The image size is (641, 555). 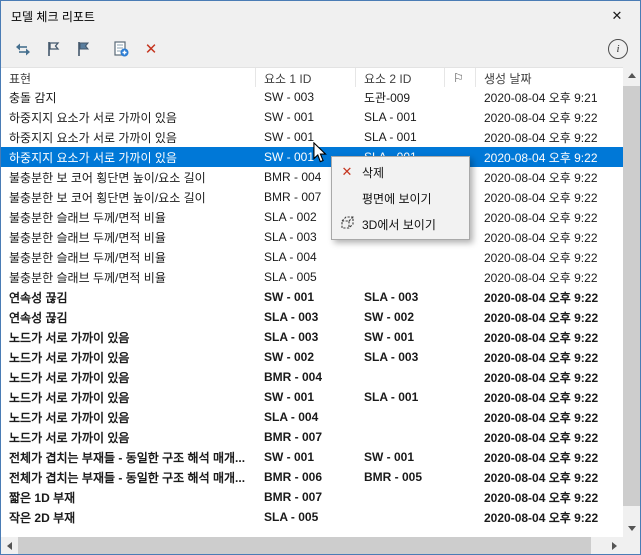 What do you see at coordinates (33, 97) in the screenshot?
I see `row-description: 충돌 감지` at bounding box center [33, 97].